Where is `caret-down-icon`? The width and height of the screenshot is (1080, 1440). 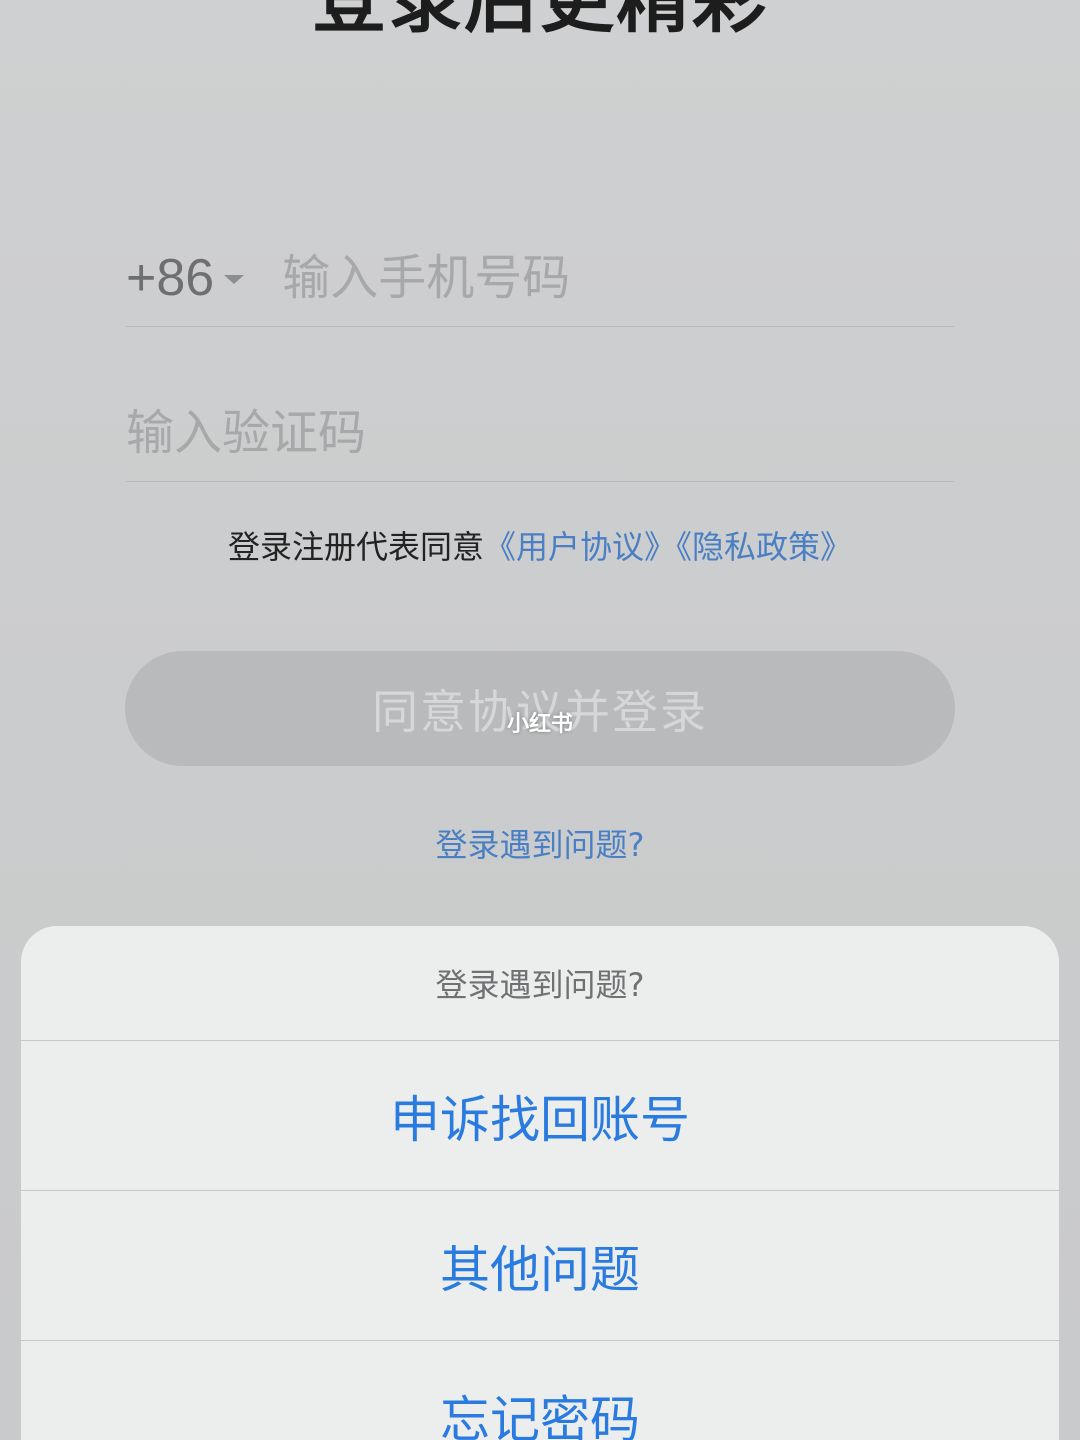
caret-down-icon is located at coordinates (234, 279).